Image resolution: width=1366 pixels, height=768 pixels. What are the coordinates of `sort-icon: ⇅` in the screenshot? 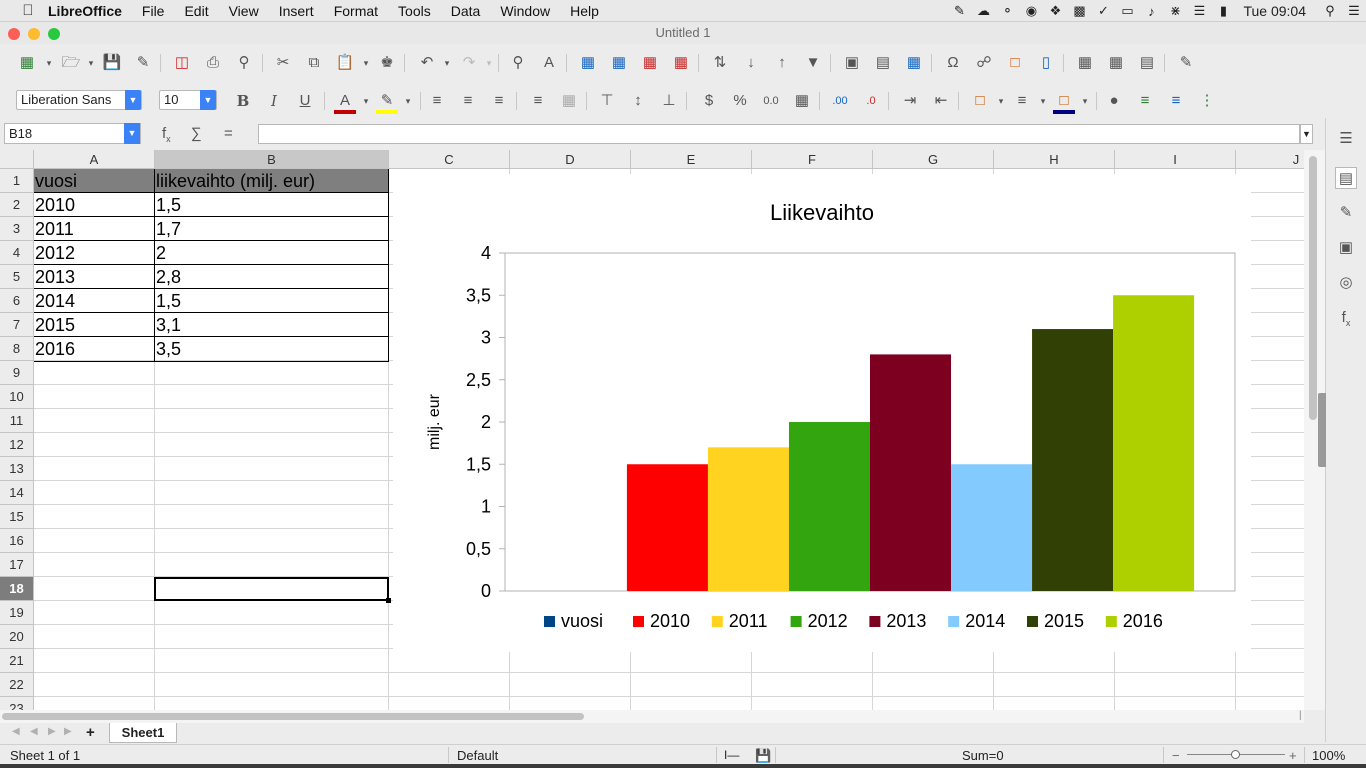 It's located at (720, 63).